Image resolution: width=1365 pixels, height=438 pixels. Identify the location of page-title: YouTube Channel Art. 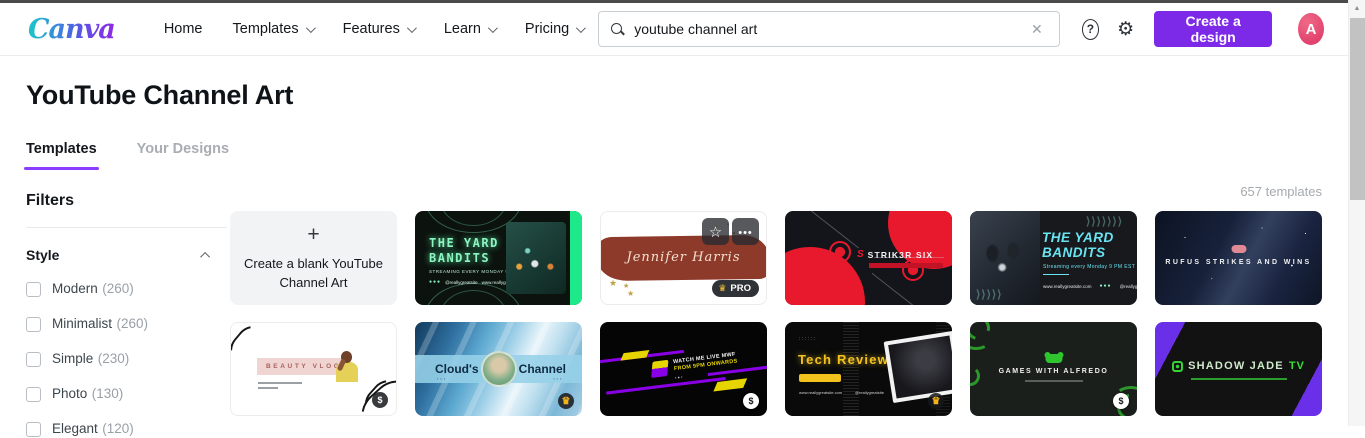
(687, 95).